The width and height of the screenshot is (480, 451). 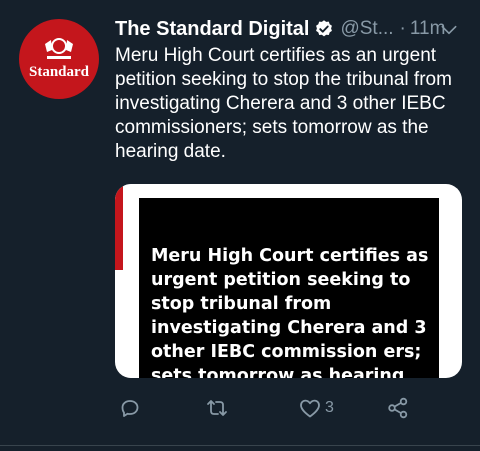 I want to click on tweet-divider, so click(x=240, y=445).